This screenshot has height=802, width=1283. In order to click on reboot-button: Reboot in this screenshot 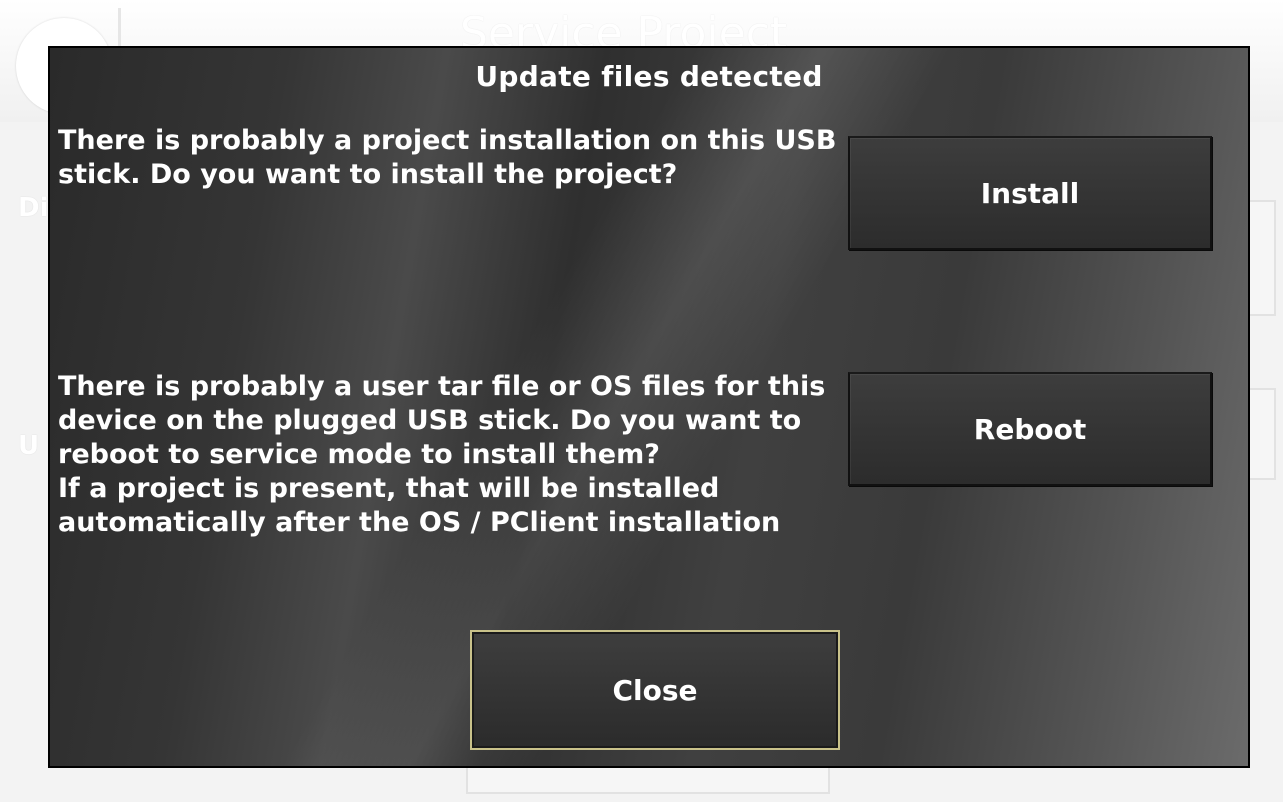, I will do `click(1030, 429)`.